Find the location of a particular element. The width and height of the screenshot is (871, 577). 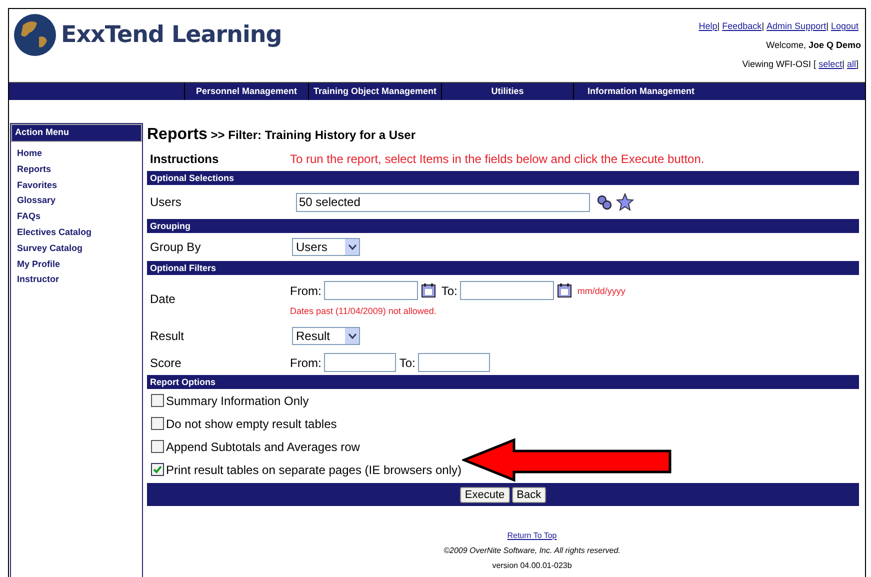

field-label: Result is located at coordinates (167, 336).